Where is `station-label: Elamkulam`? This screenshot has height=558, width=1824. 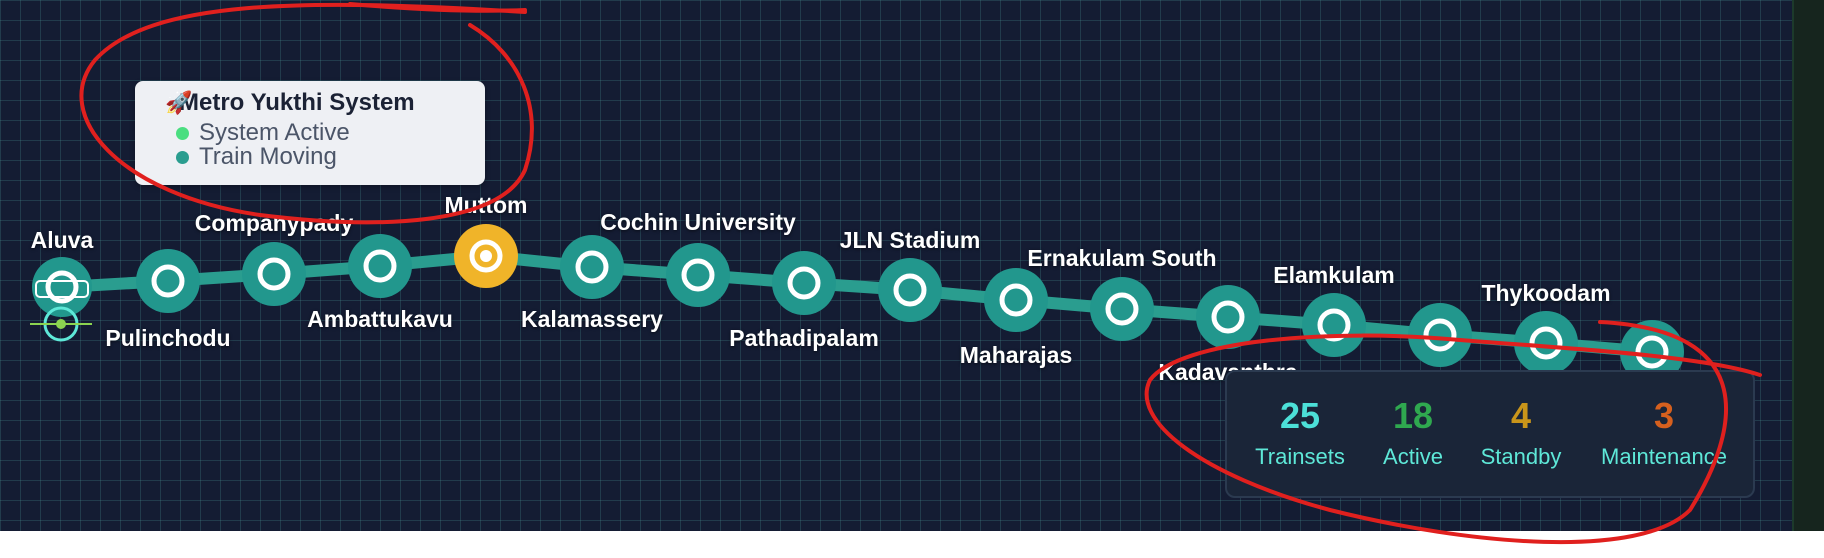
station-label: Elamkulam is located at coordinates (1334, 275).